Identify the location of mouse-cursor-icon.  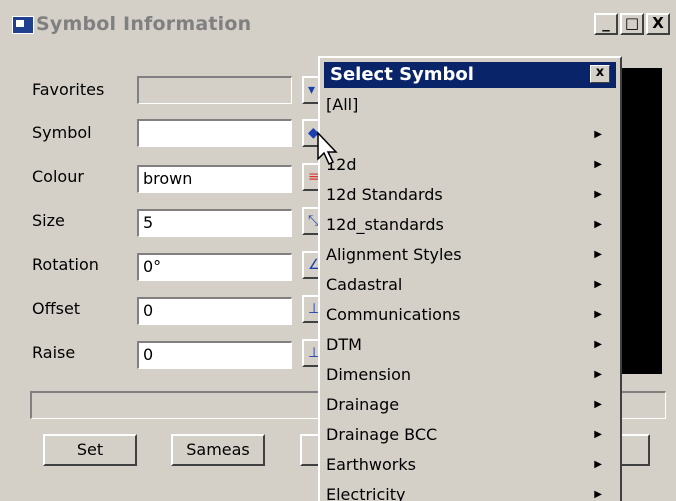
(327, 148).